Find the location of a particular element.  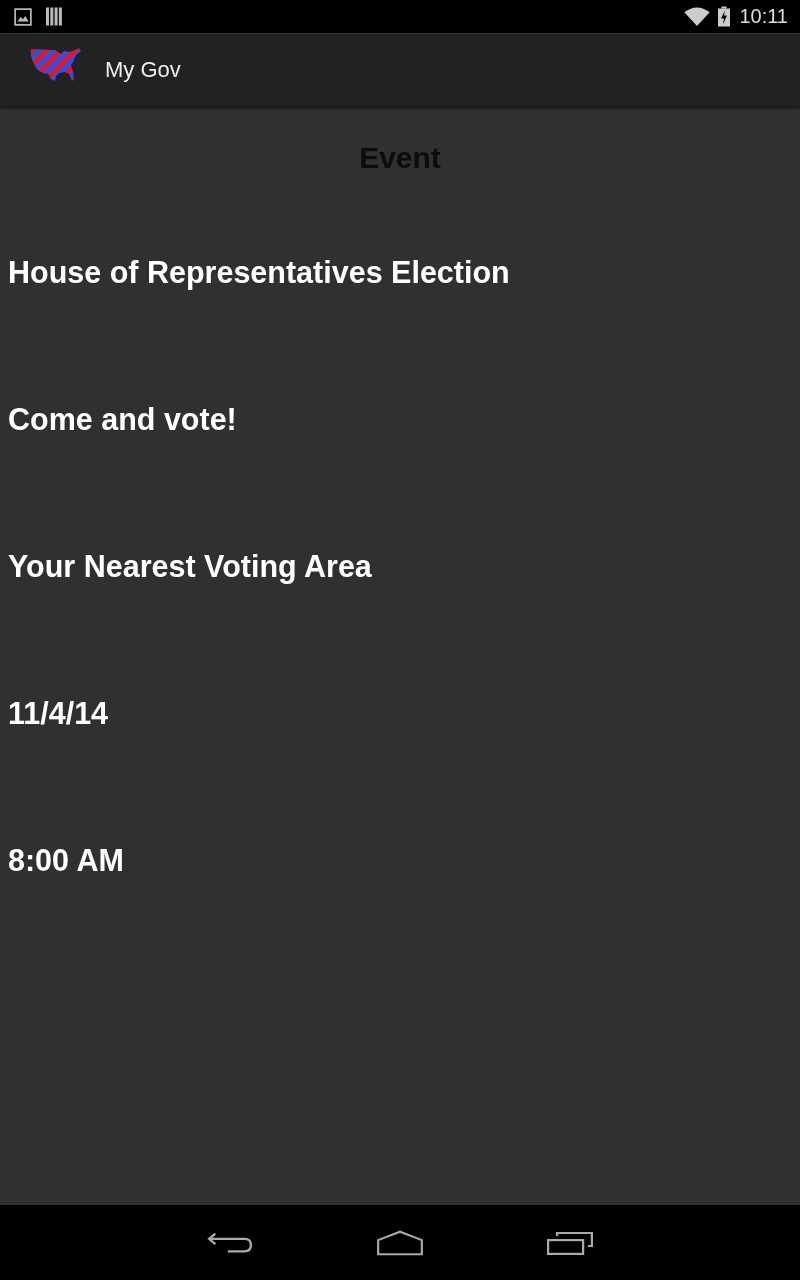

event-detail: House of Representatives Election is located at coordinates (259, 272).